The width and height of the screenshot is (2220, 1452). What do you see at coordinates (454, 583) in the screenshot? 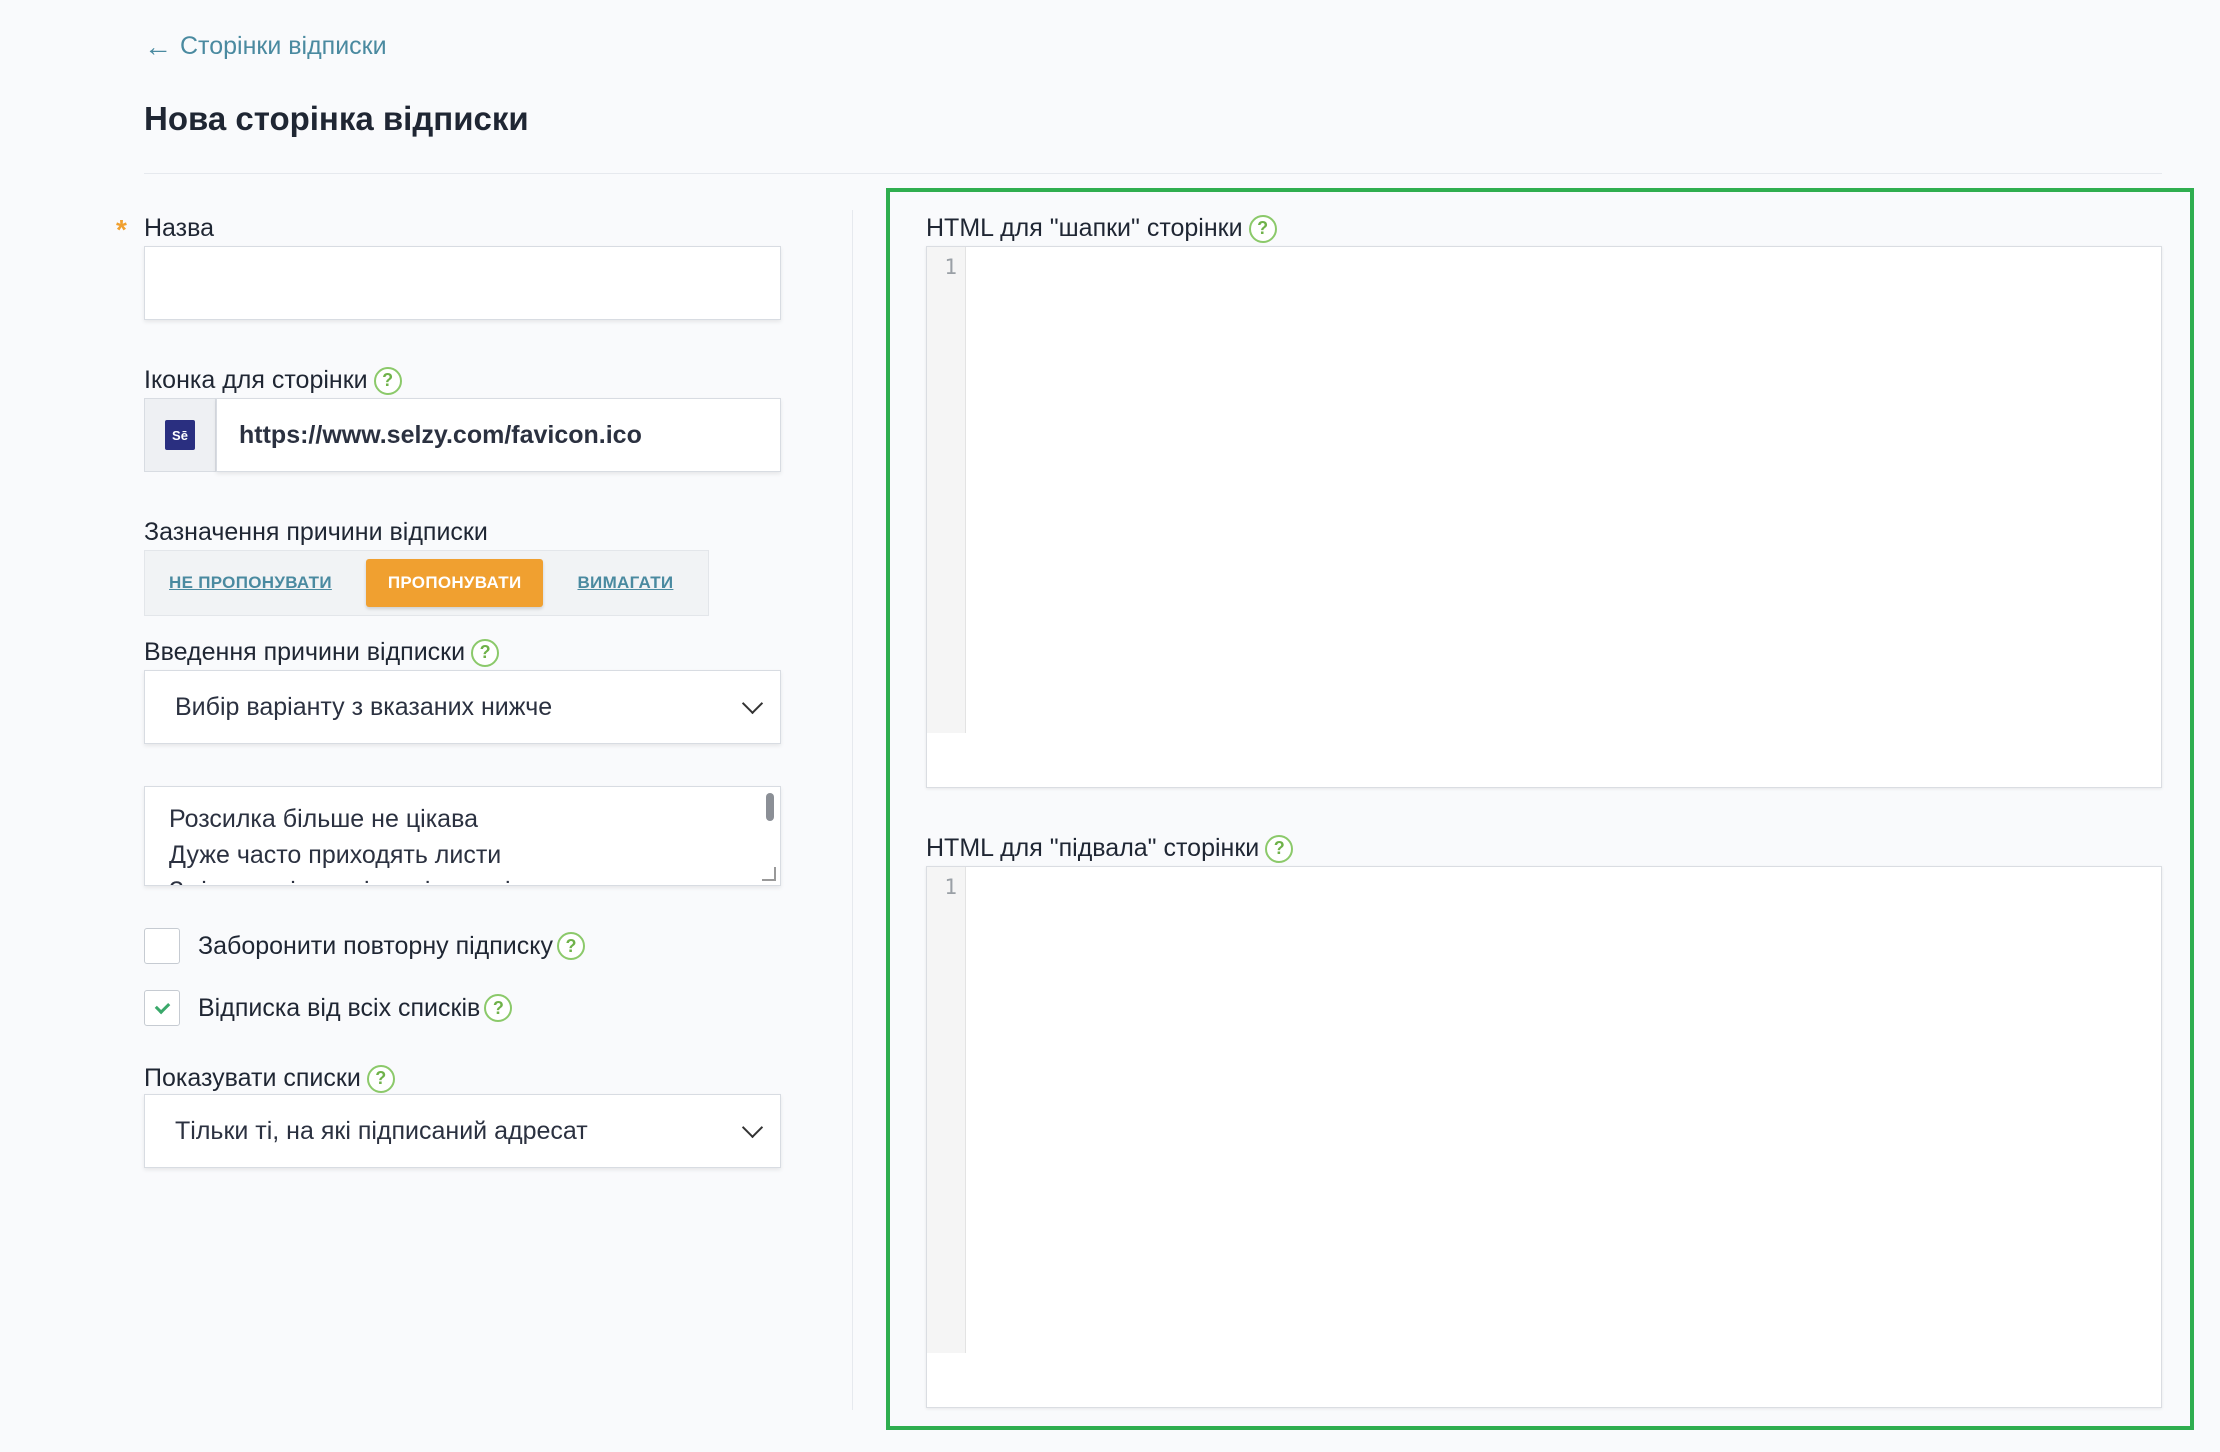
I see `reason-option-offer: ПРОПОНУВАТИ` at bounding box center [454, 583].